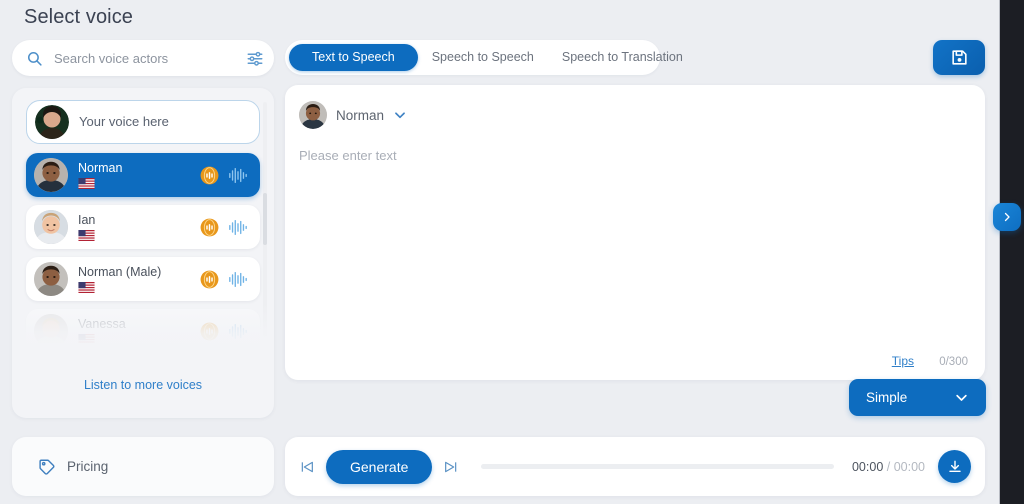 The height and width of the screenshot is (504, 1024). What do you see at coordinates (139, 227) in the screenshot?
I see `voice-meta: Ian` at bounding box center [139, 227].